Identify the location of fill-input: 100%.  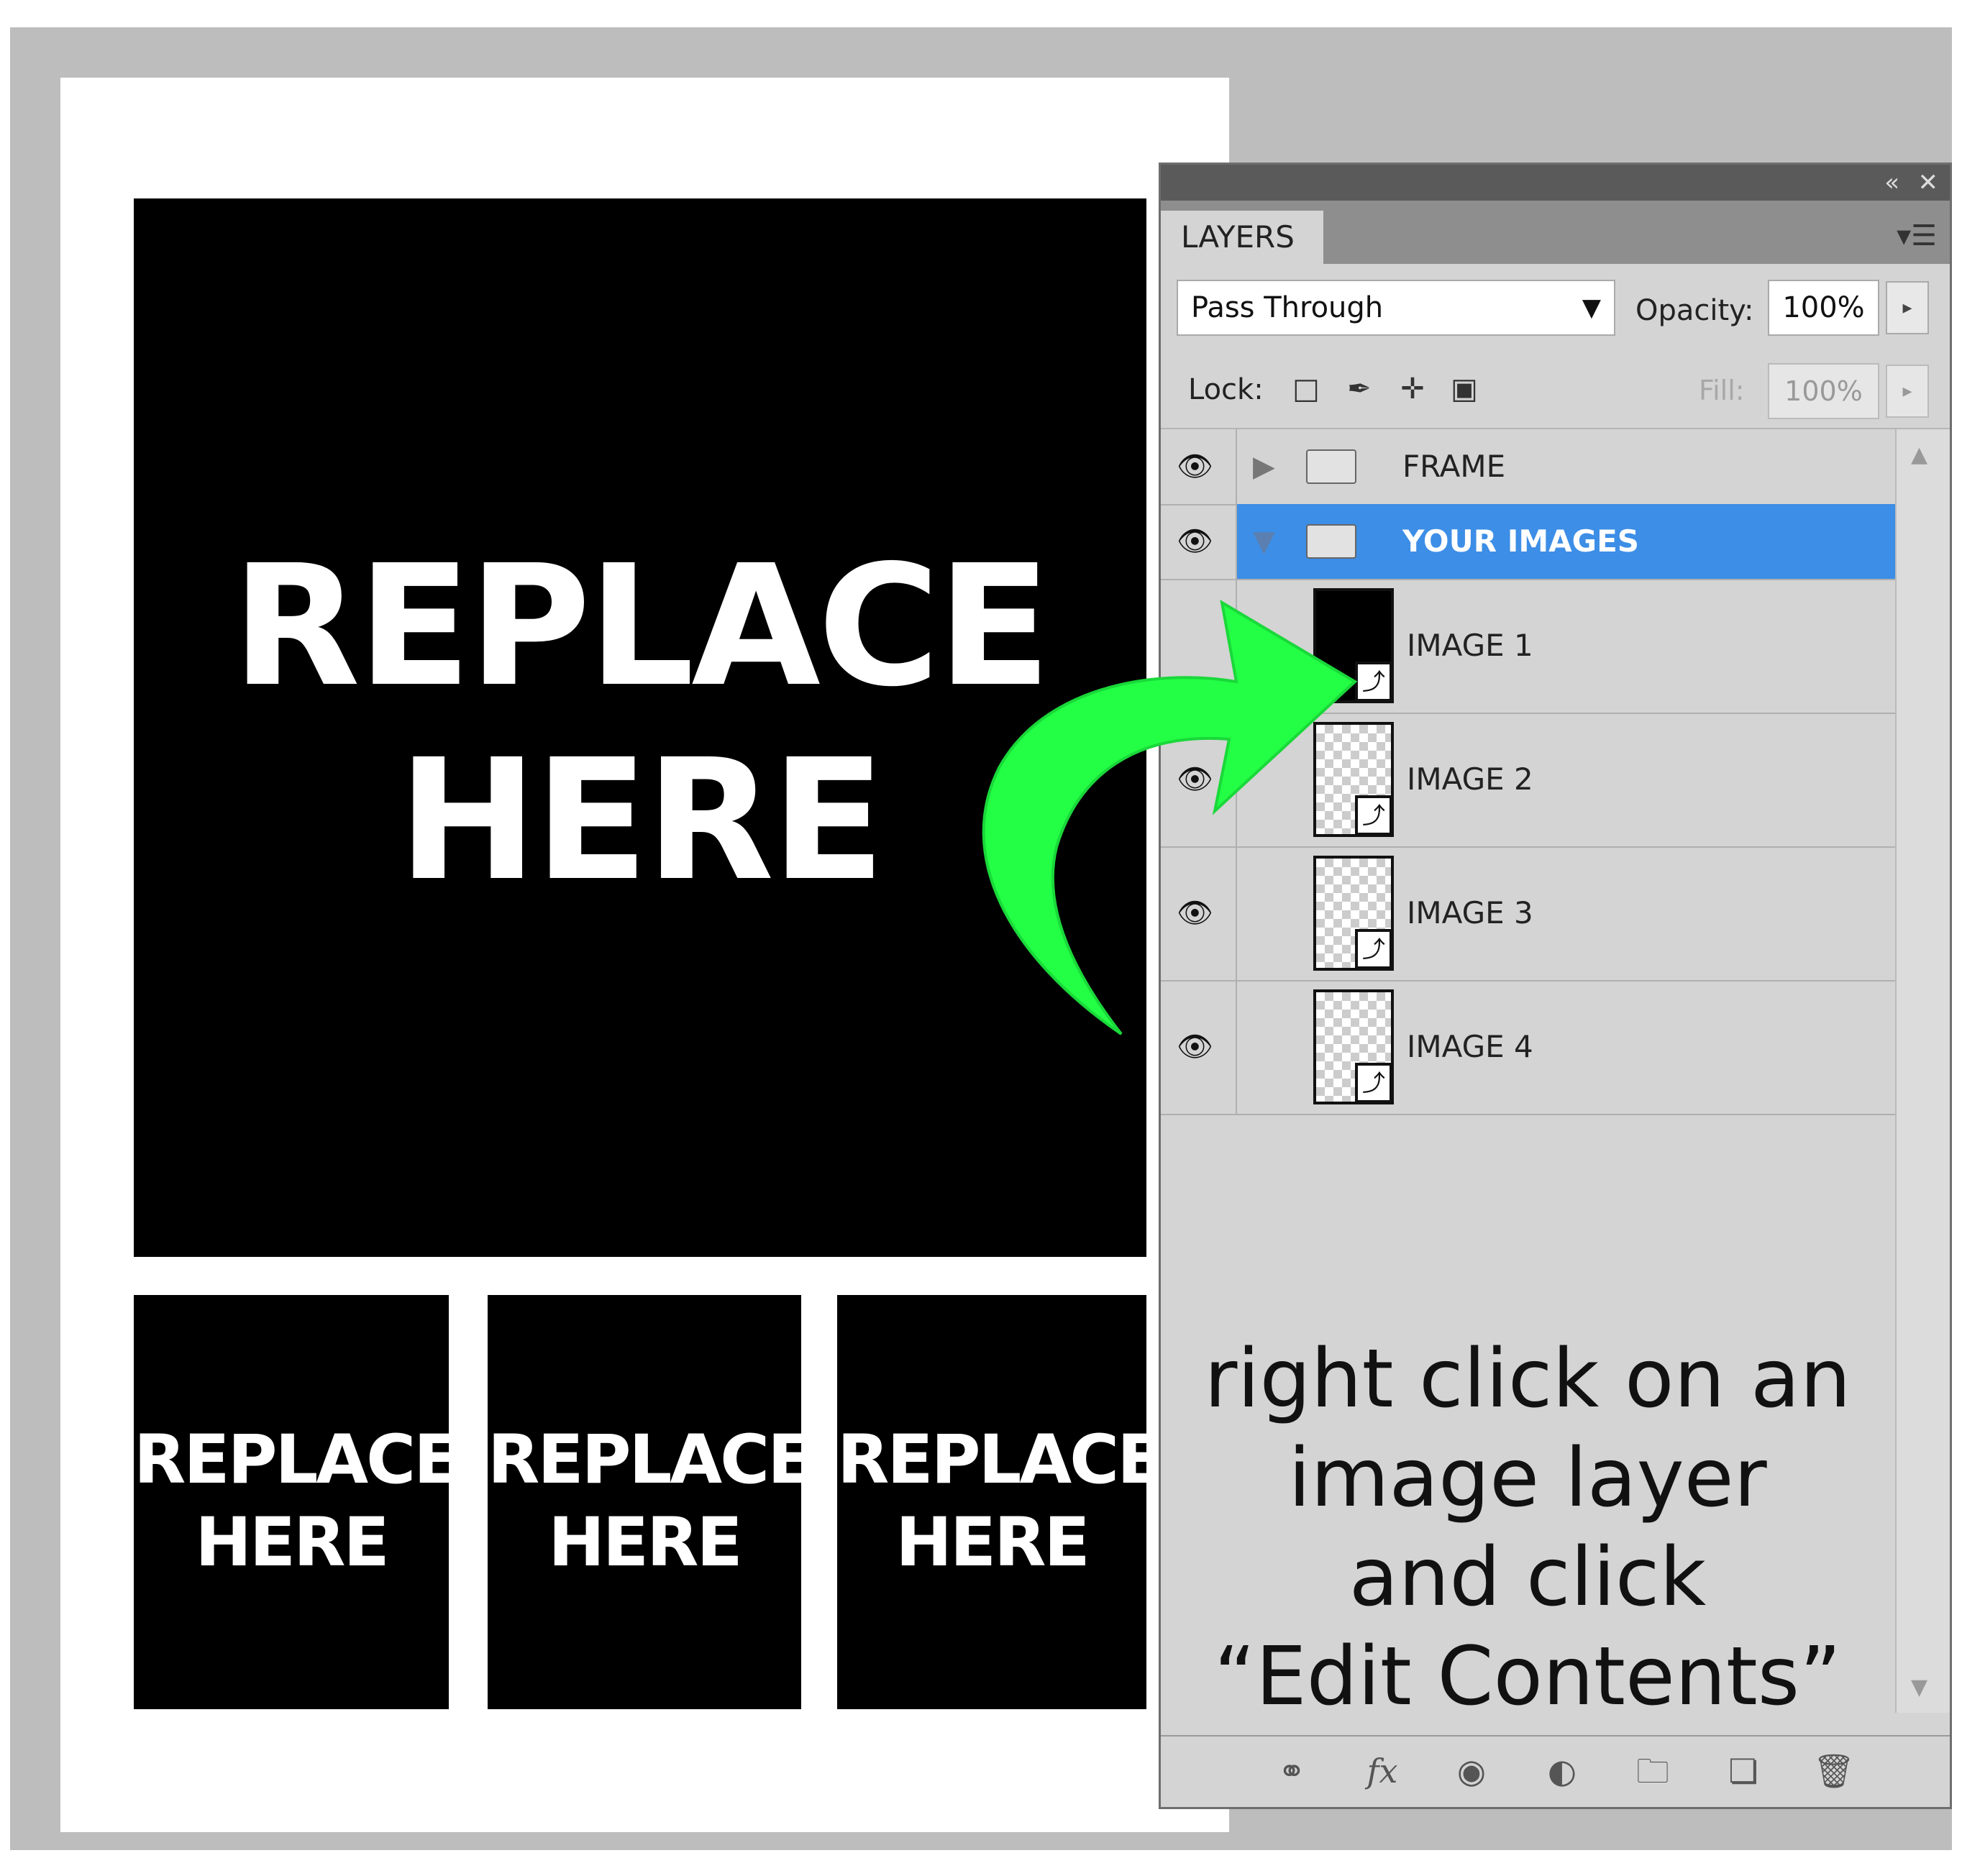
(1823, 391).